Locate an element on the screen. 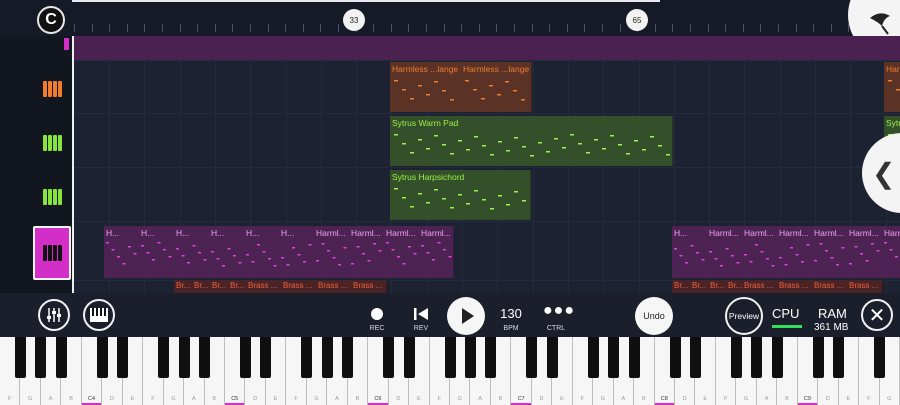  track-button-harmless is located at coordinates (52, 89).